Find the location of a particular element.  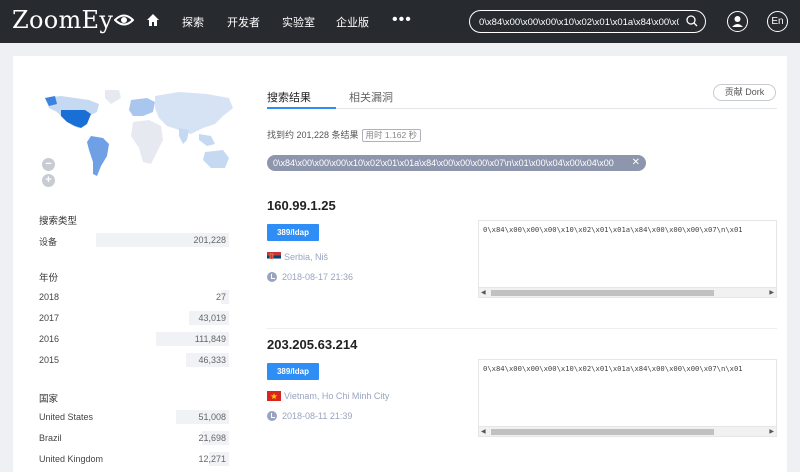

facet-row: 2018 27 is located at coordinates (134, 297).